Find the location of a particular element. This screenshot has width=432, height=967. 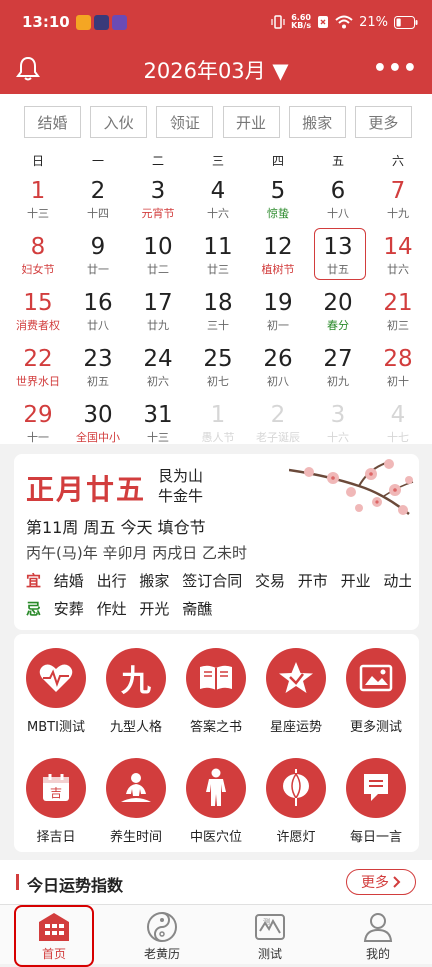

body-icon is located at coordinates (216, 788).